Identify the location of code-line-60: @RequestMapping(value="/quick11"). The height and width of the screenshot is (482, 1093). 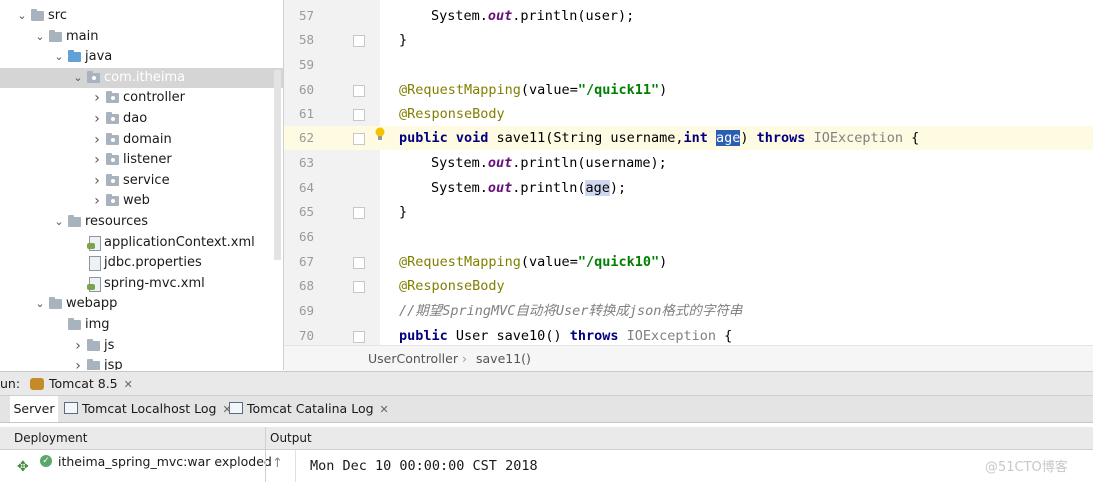
(533, 90).